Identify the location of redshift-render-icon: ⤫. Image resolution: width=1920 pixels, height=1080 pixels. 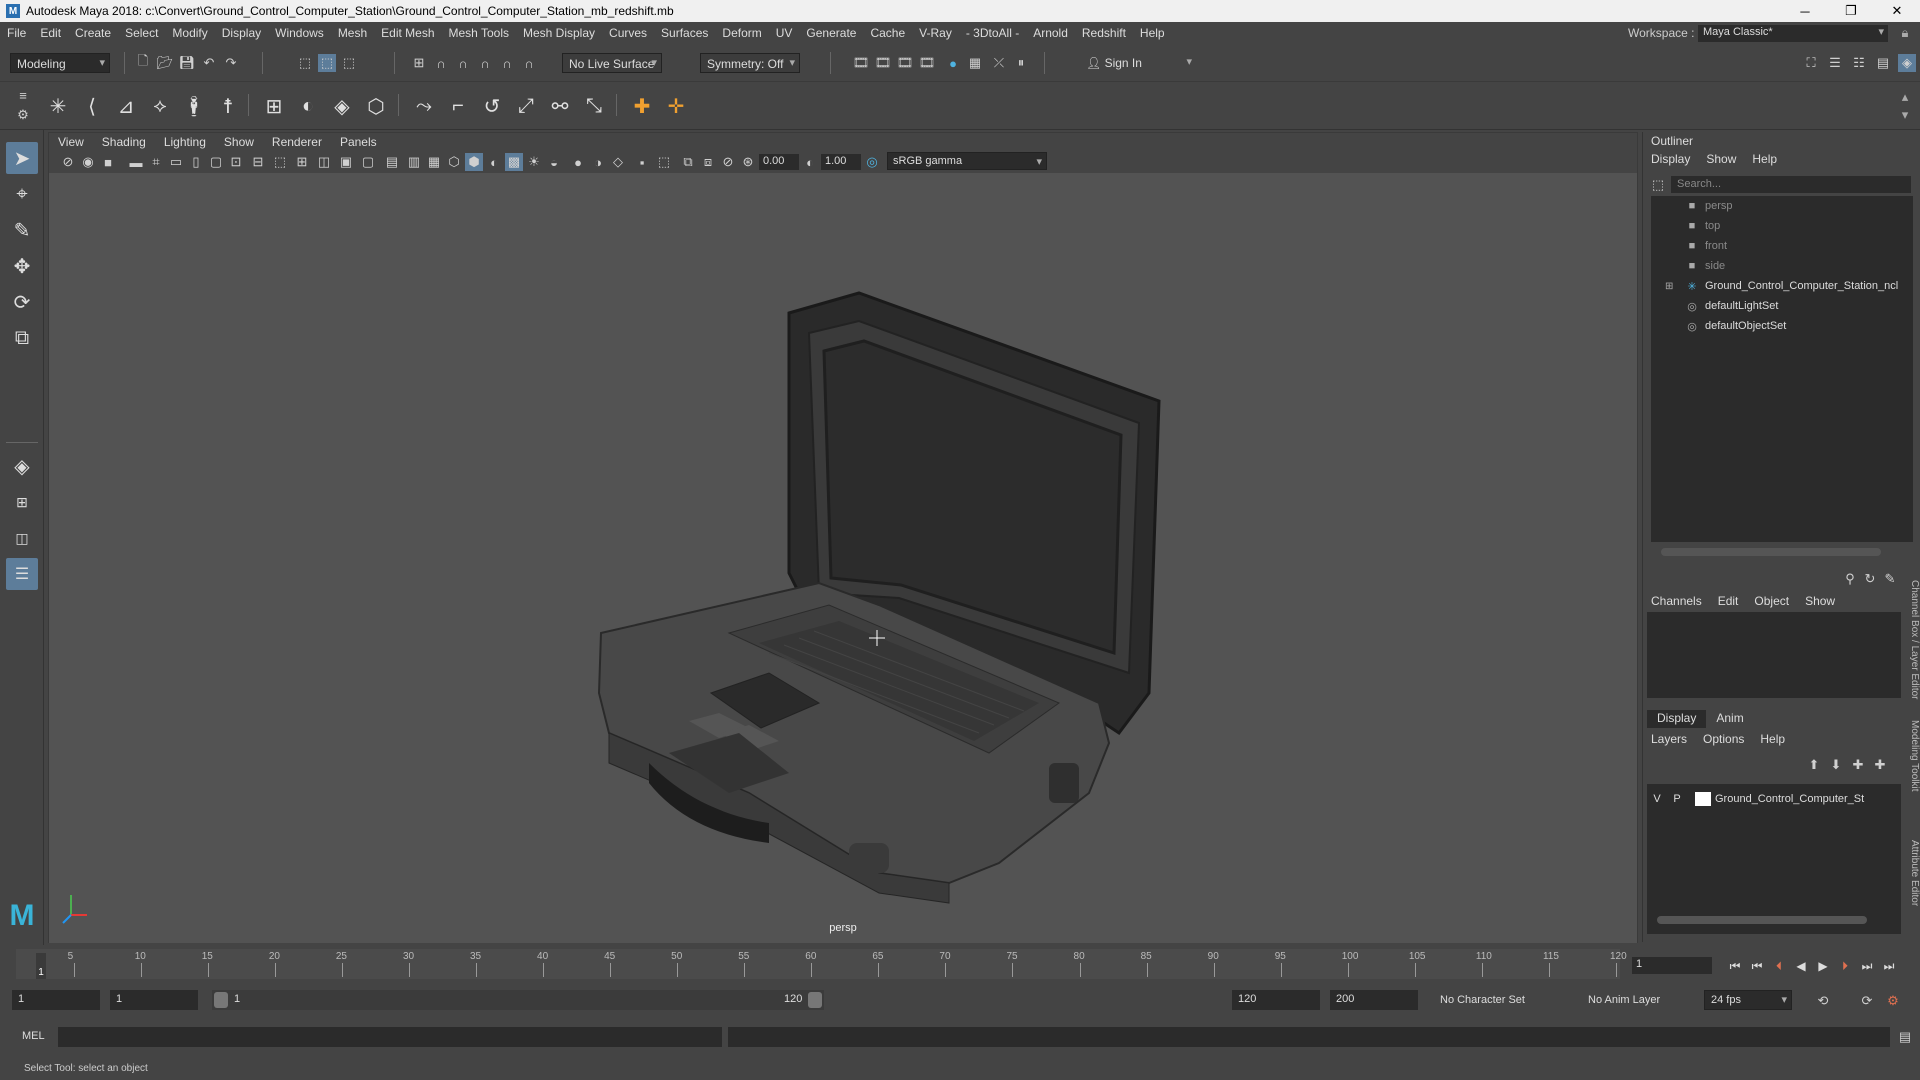
(999, 63).